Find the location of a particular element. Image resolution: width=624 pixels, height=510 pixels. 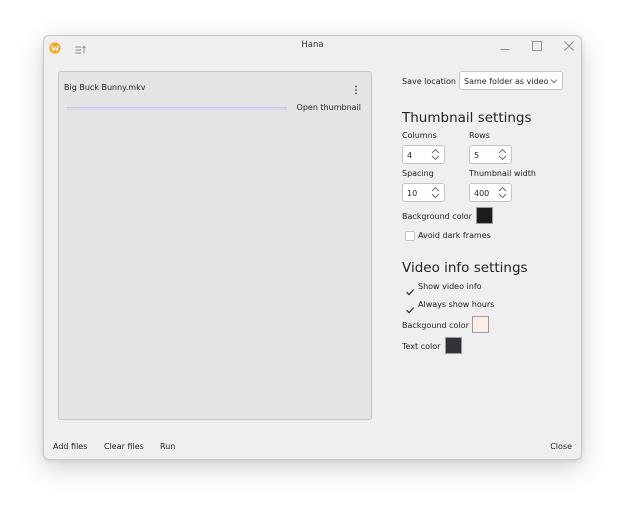

more-vertical-icon is located at coordinates (356, 88).